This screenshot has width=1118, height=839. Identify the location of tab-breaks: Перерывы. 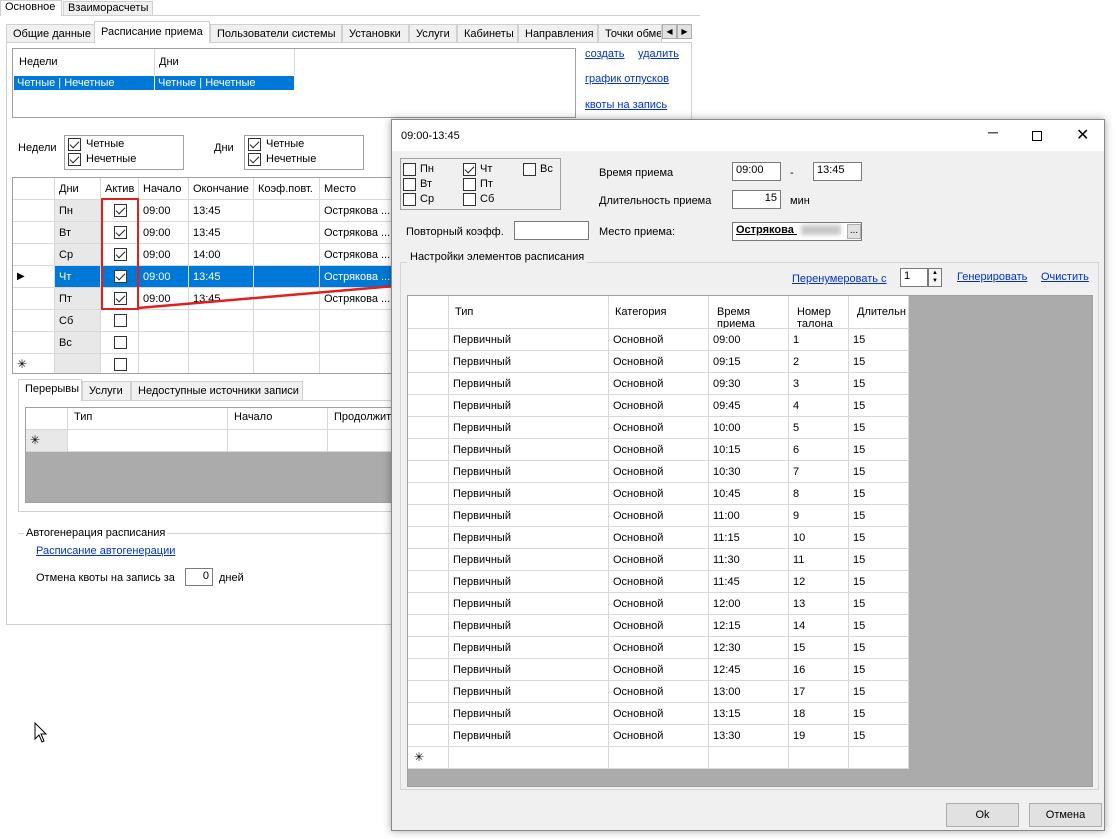
(50, 390).